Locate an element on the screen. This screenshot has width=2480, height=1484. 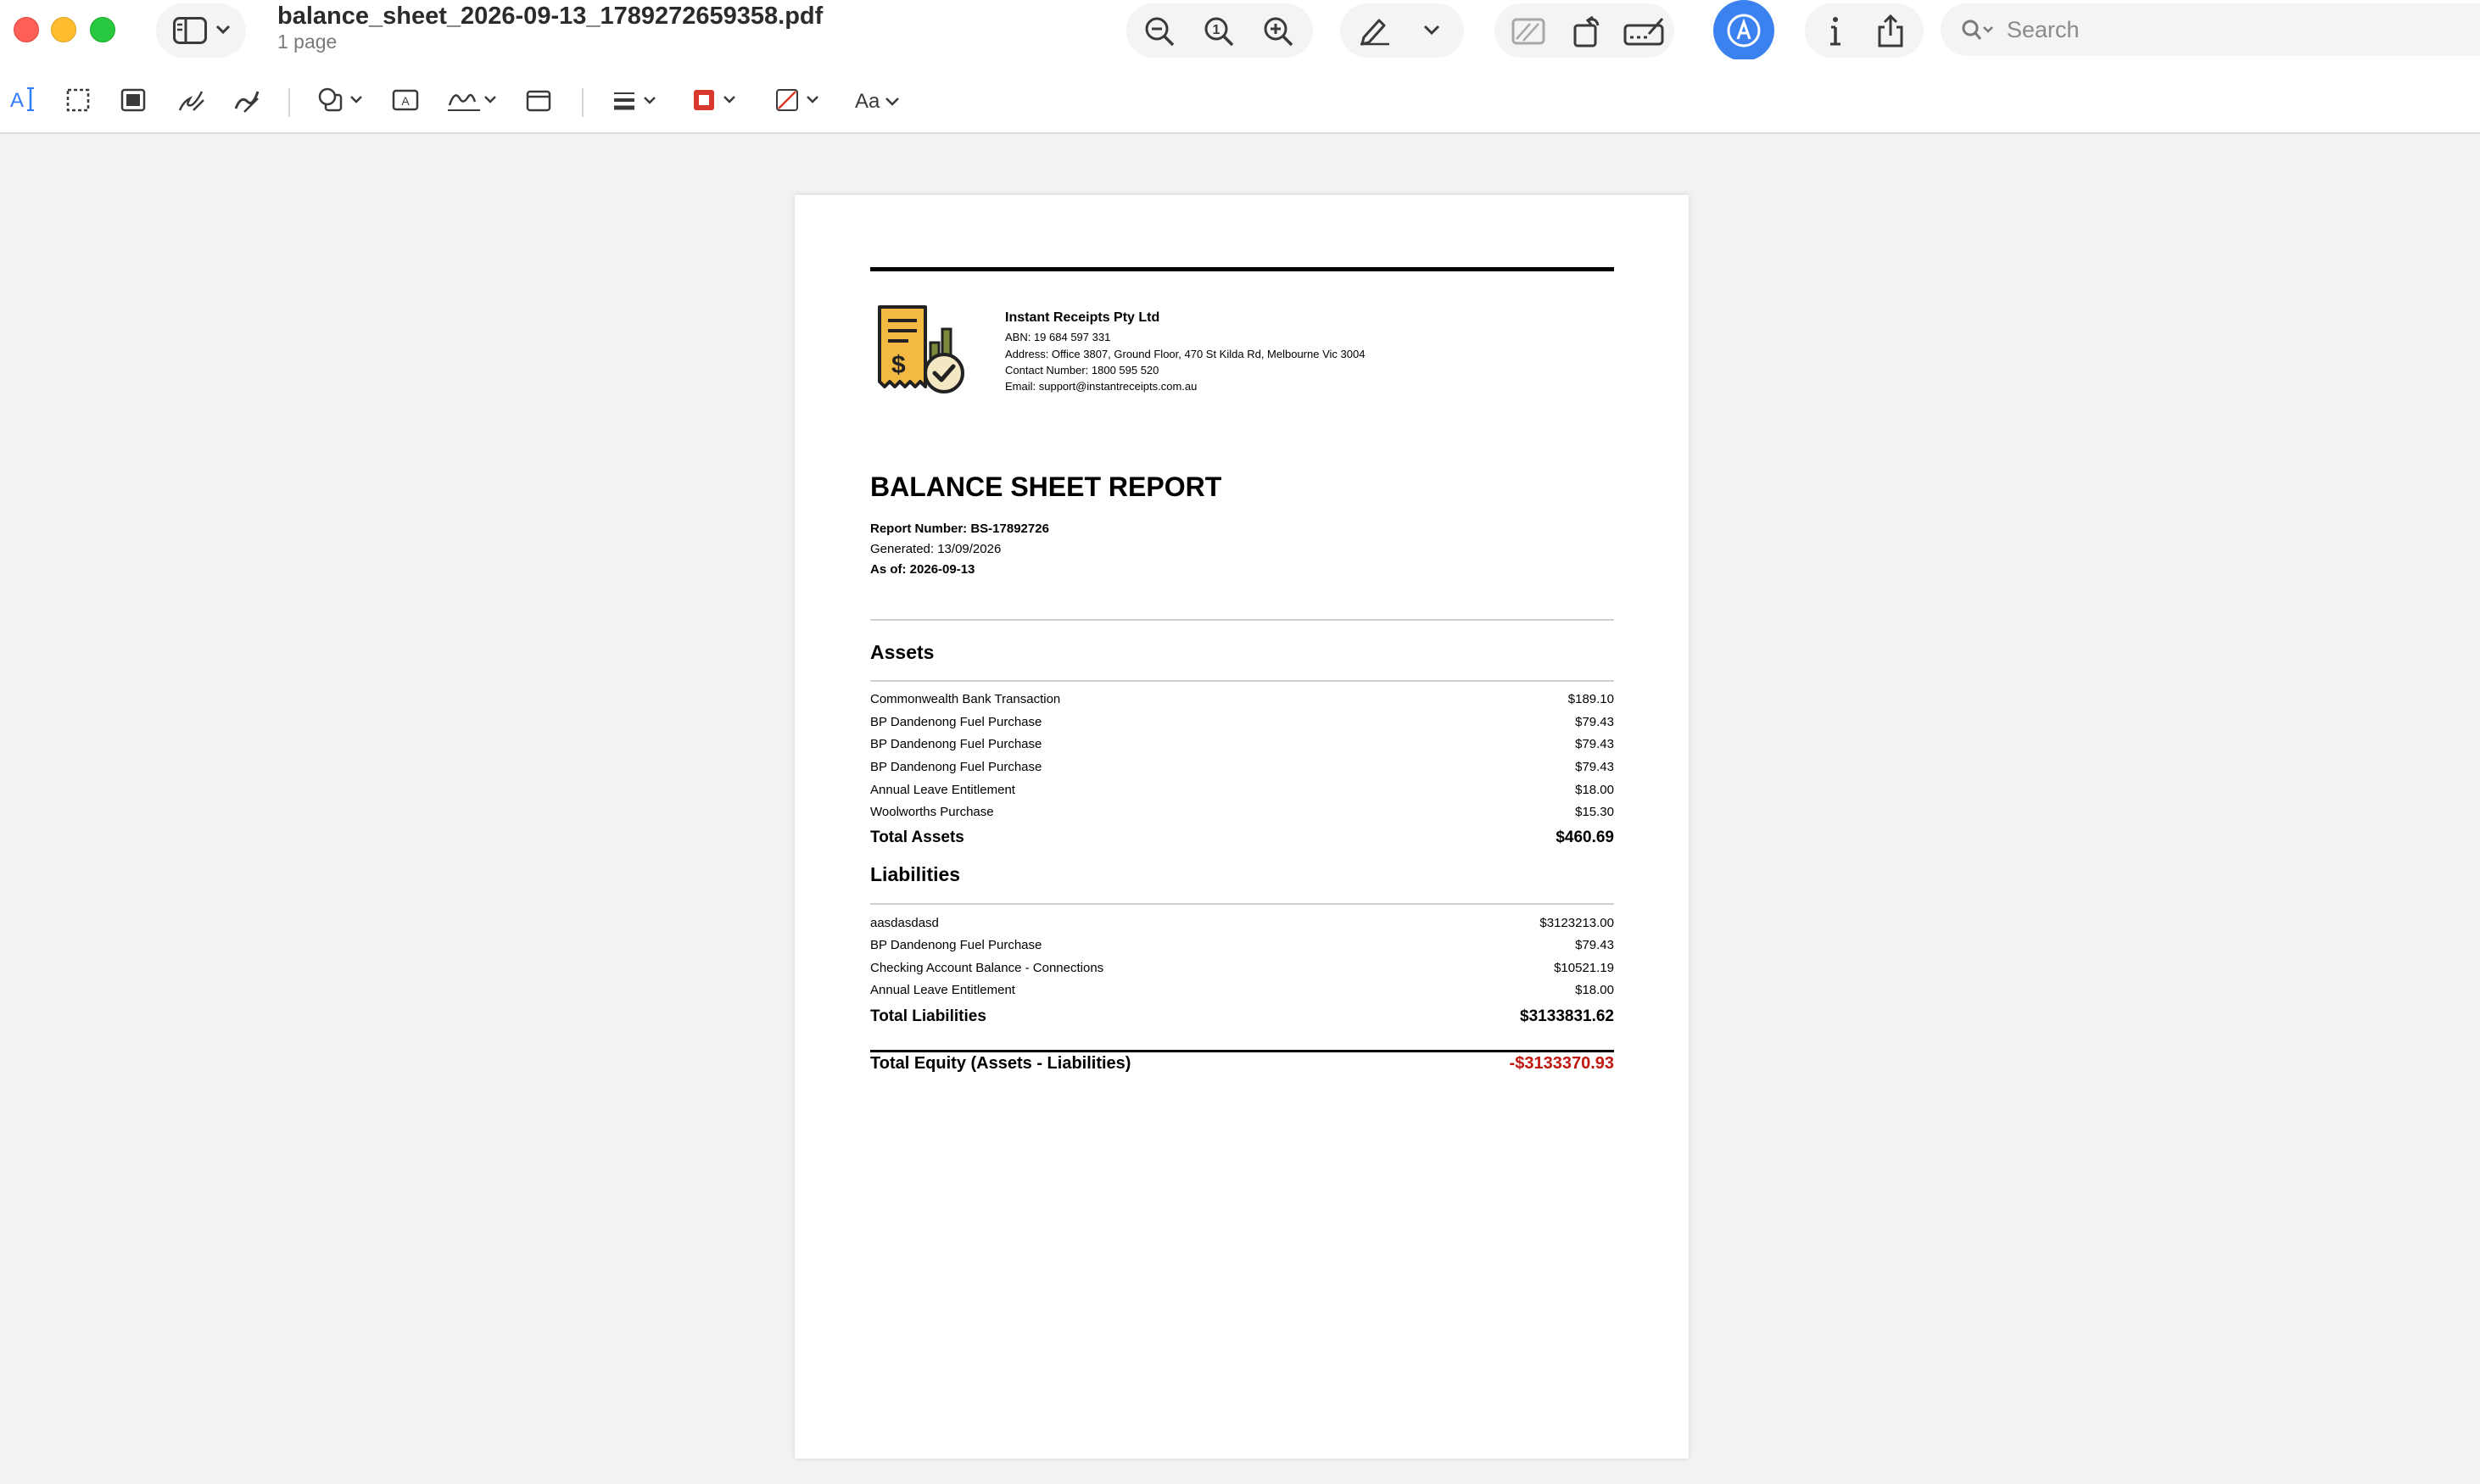
minimize-window-button is located at coordinates (63, 29).